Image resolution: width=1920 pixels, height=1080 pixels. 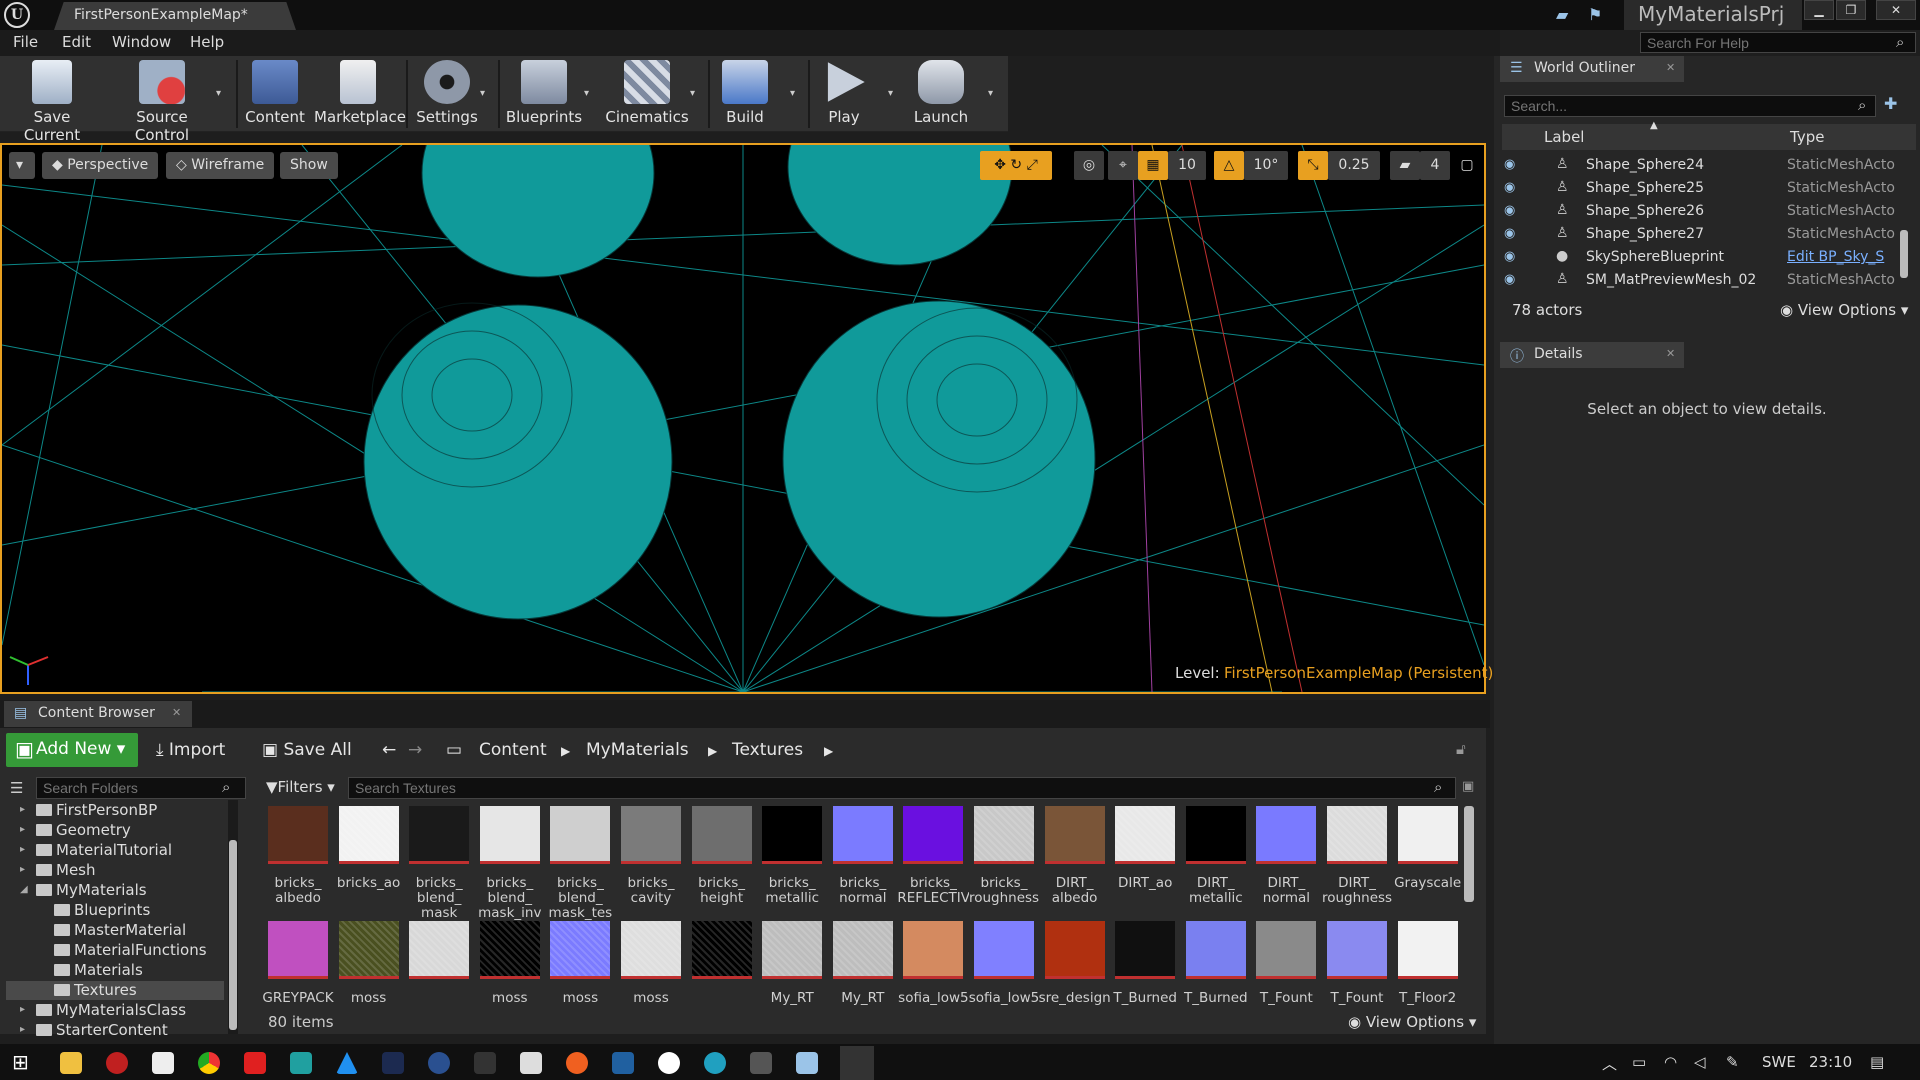 What do you see at coordinates (1075, 976) in the screenshot?
I see `asset-tile: sre_design` at bounding box center [1075, 976].